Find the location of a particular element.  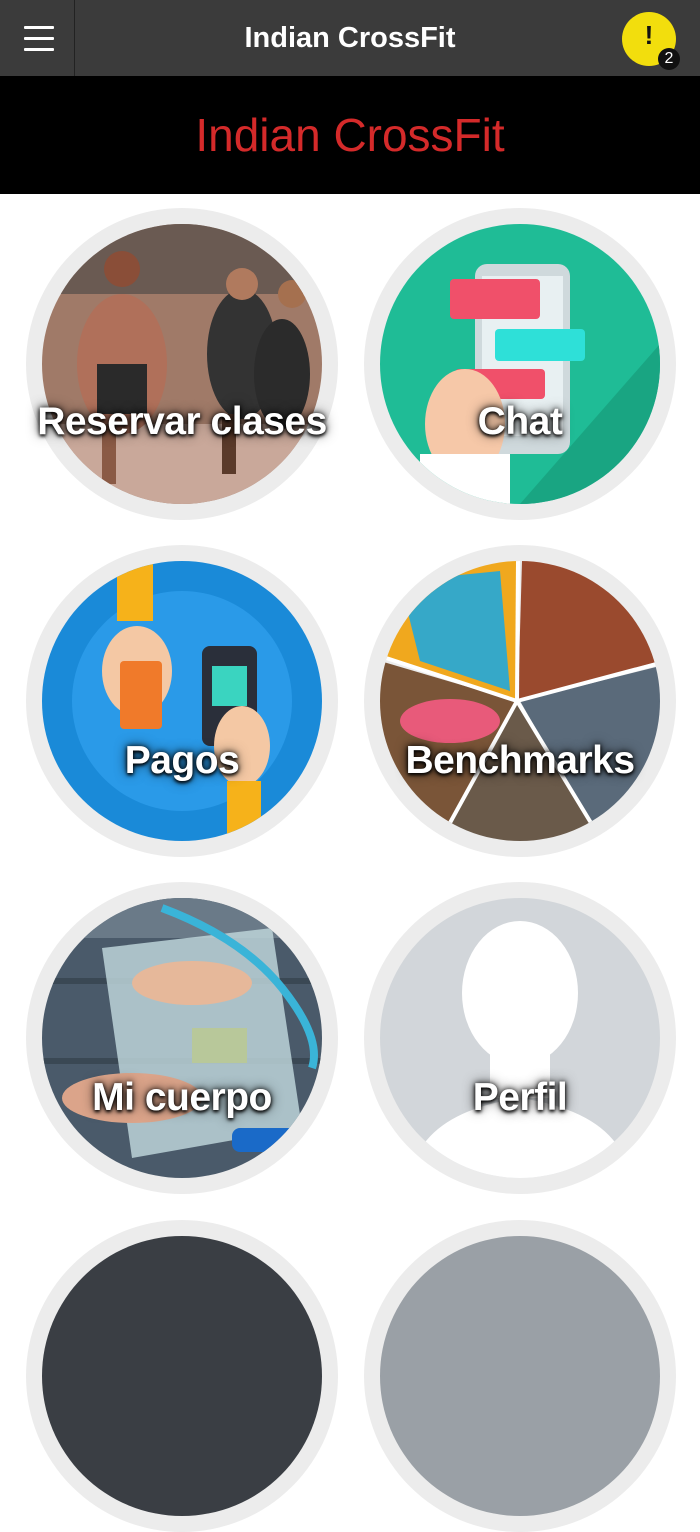

banner-title: Indian CrossFit is located at coordinates (350, 135).